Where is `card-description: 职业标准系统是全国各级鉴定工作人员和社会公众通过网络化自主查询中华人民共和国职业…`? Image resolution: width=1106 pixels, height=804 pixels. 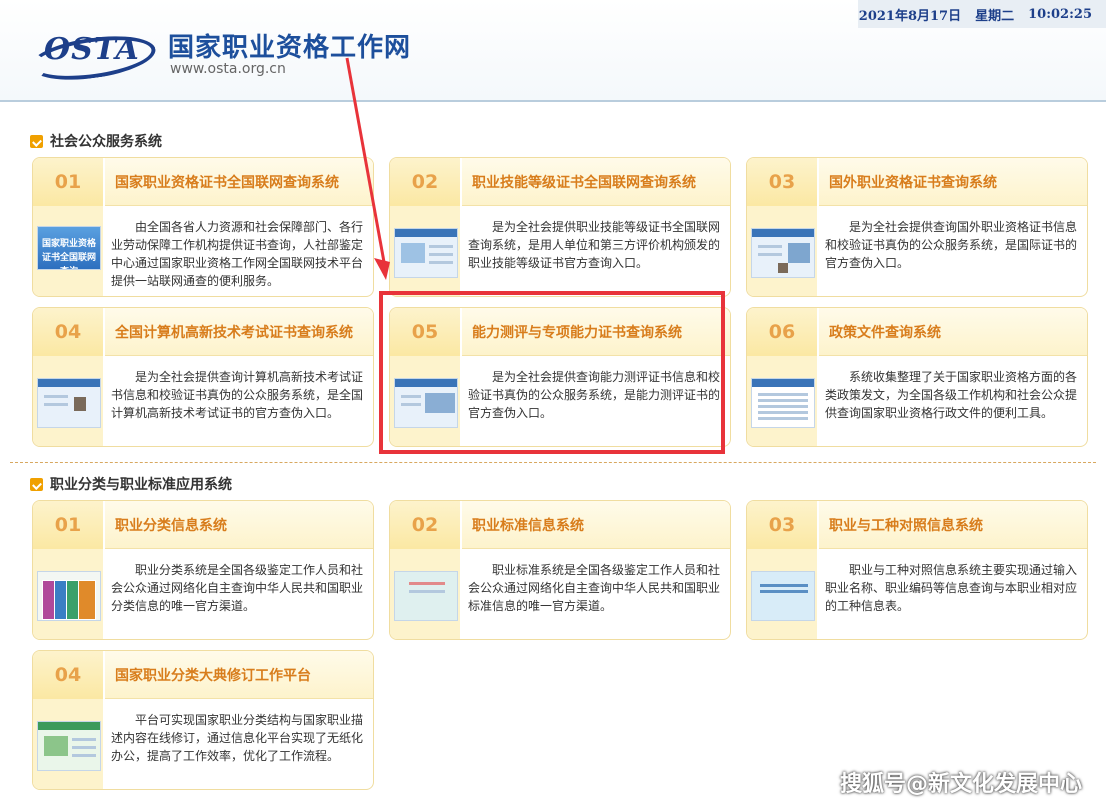 card-description: 职业标准系统是全国各级鉴定工作人员和社会公众通过网络化自主查询中华人民共和国职业… is located at coordinates (594, 588).